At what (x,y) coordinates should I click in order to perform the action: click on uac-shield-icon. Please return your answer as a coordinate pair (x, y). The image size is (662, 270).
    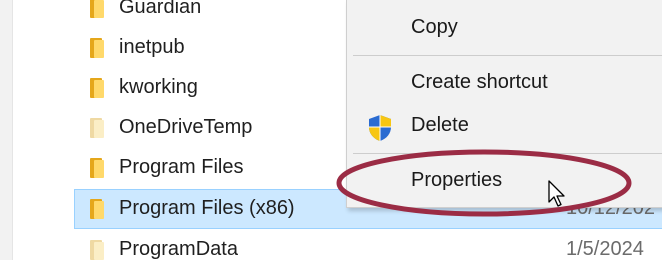
    Looking at the image, I should click on (380, 128).